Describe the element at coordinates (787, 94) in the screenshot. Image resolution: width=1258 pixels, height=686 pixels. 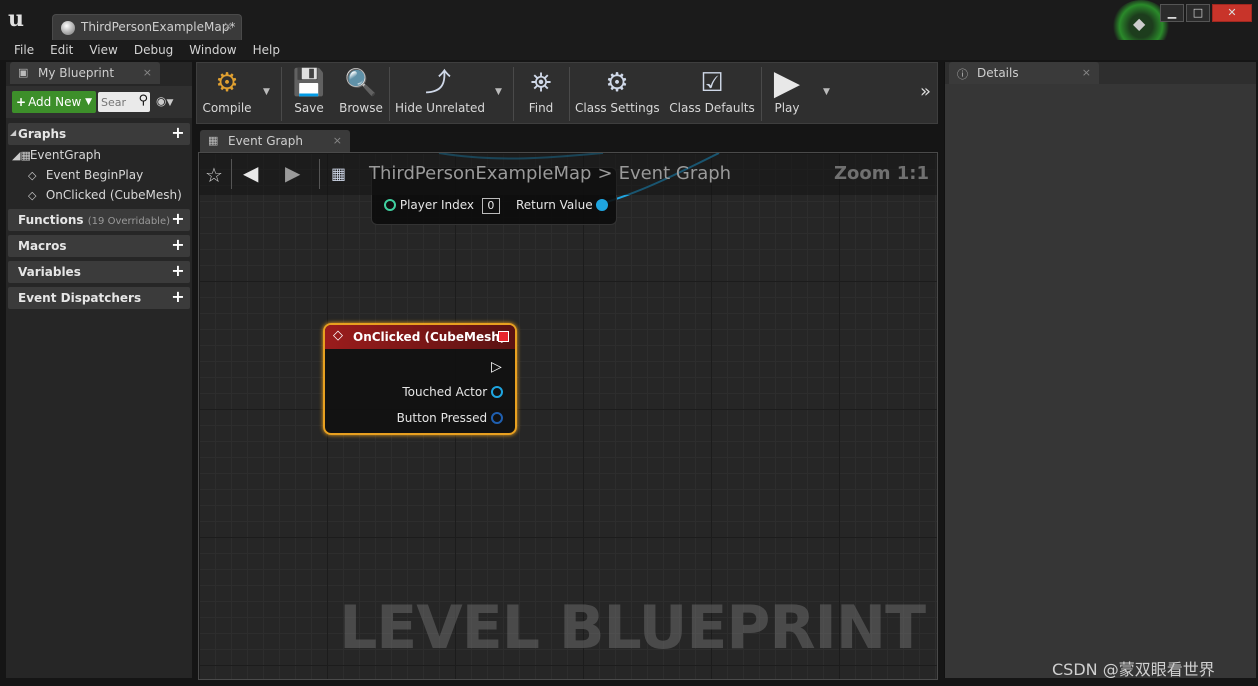
I see `play-button: ▶ Play` at that location.